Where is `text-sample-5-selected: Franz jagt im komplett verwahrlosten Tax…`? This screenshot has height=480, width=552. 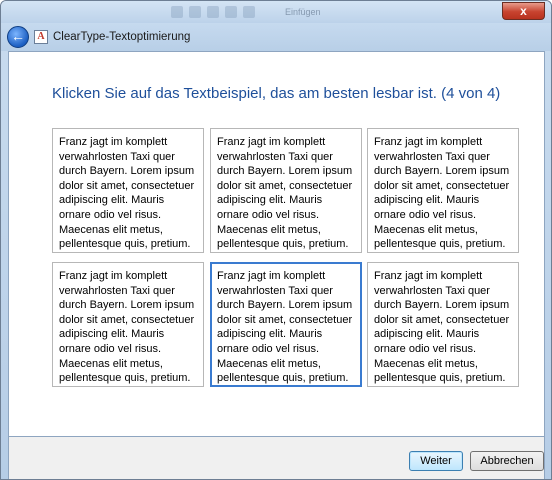 text-sample-5-selected: Franz jagt im komplett verwahrlosten Tax… is located at coordinates (286, 324).